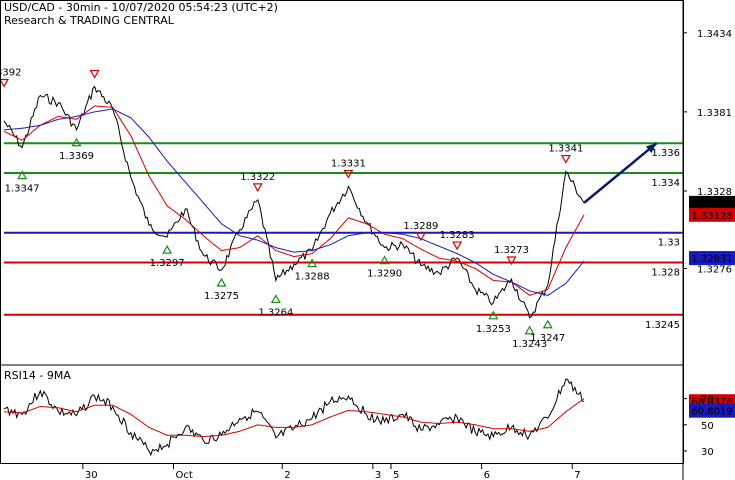 The height and width of the screenshot is (480, 735). What do you see at coordinates (275, 312) in the screenshot?
I see `swing-low-label: 1.3264` at bounding box center [275, 312].